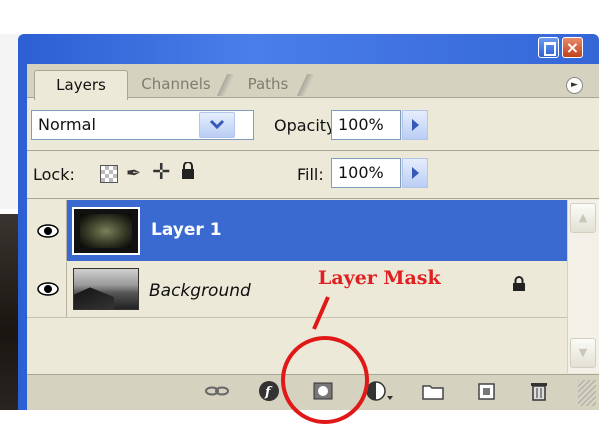 Image resolution: width=599 pixels, height=424 pixels. Describe the element at coordinates (307, 125) in the screenshot. I see `opacity-label: Opacity:` at that location.